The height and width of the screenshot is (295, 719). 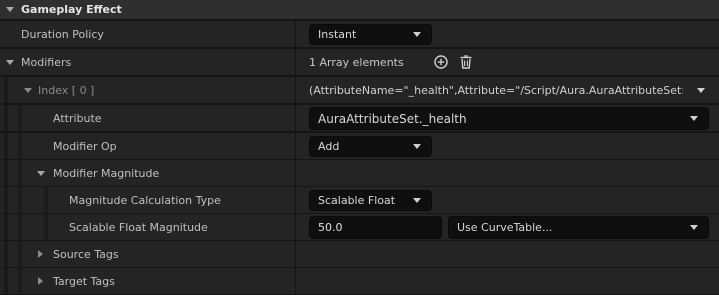 I want to click on scalable-float-input: 50.0, so click(x=375, y=227).